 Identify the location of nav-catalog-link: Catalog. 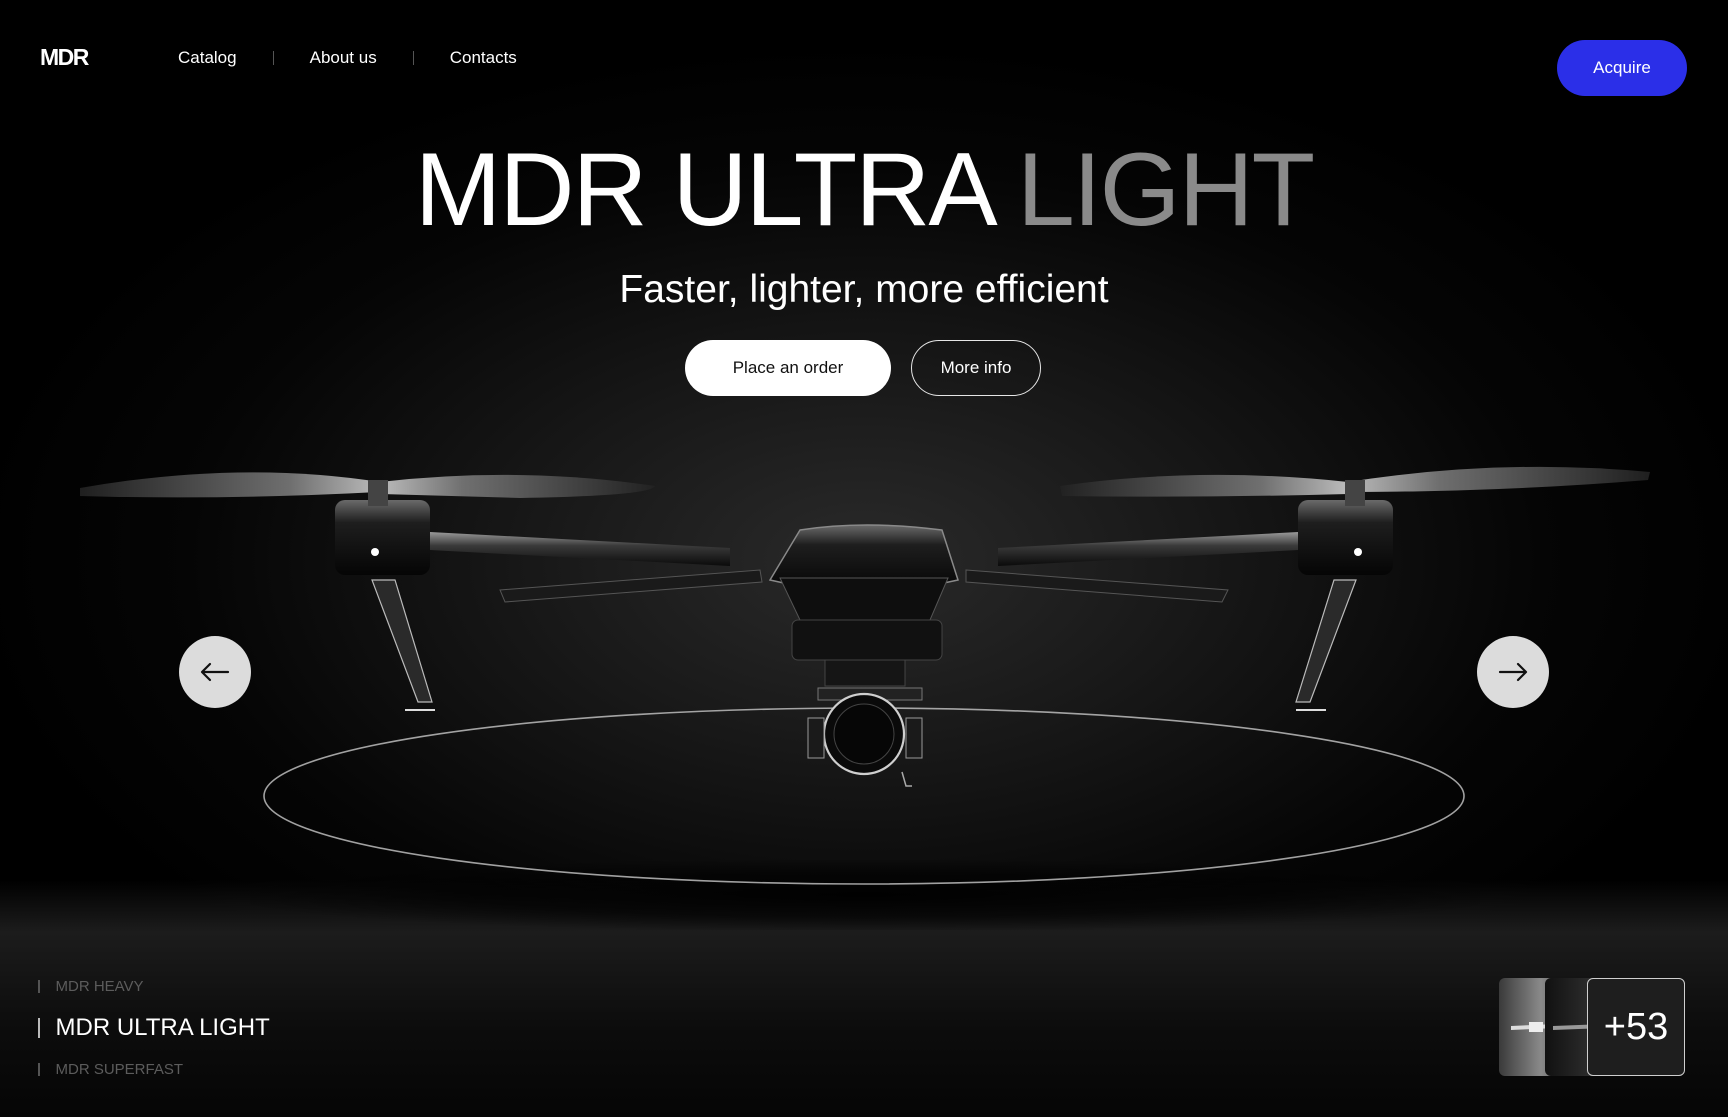
(207, 58).